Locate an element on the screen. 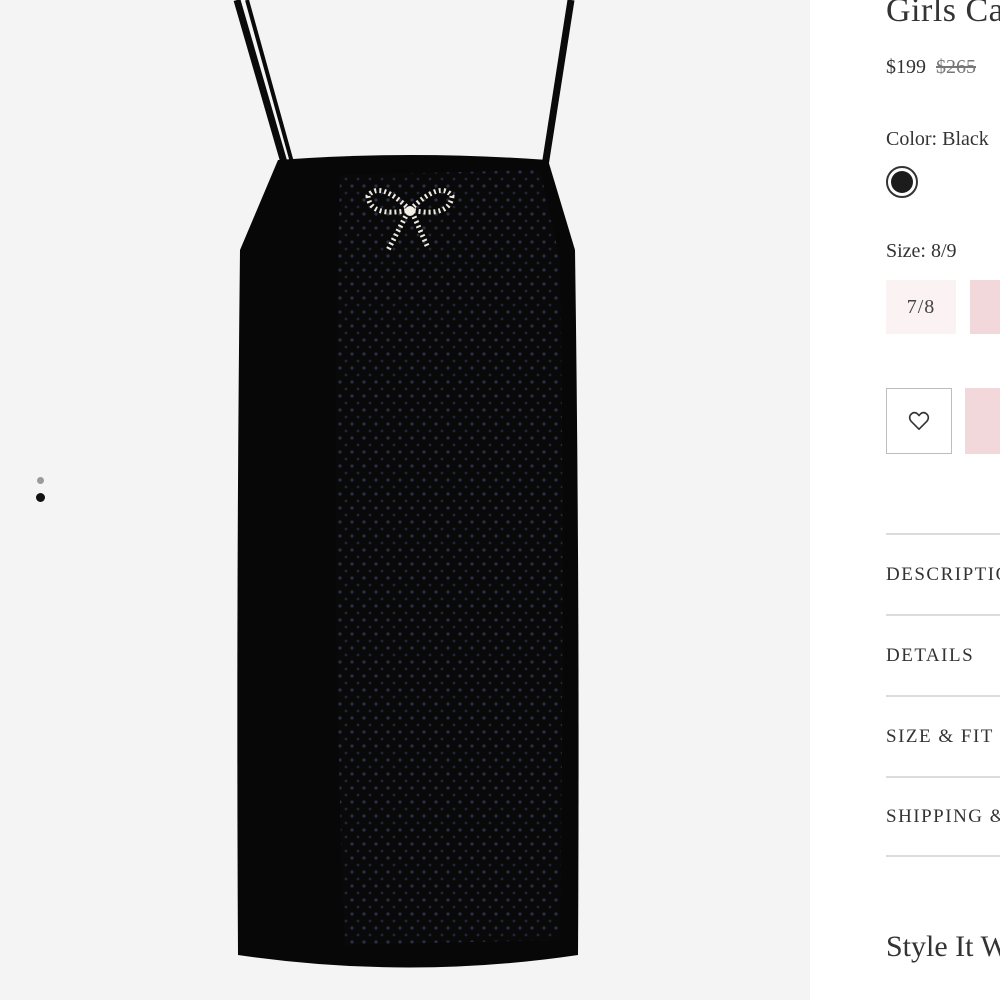 This screenshot has height=1000, width=1000. price-row: $199 $265 is located at coordinates (931, 67).